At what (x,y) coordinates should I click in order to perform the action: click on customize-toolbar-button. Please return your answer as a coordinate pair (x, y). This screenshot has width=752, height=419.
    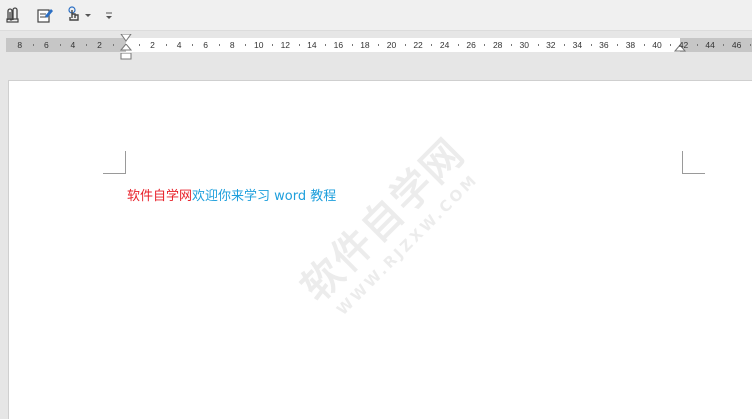
    Looking at the image, I should click on (109, 15).